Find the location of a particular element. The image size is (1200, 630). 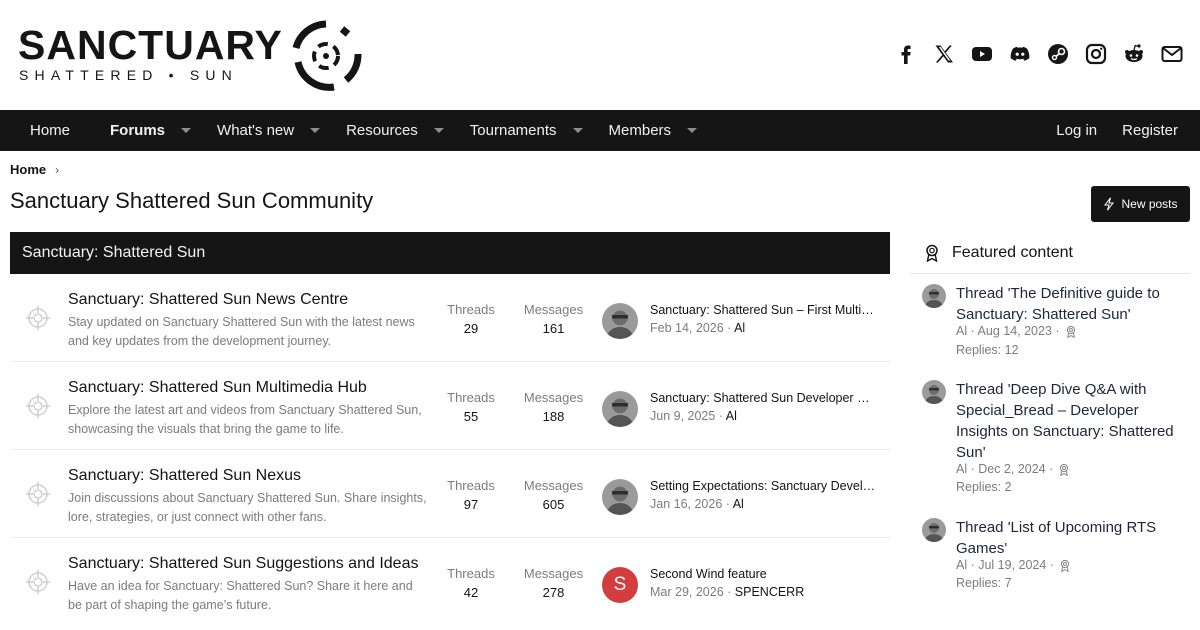

steam-icon is located at coordinates (1058, 54).